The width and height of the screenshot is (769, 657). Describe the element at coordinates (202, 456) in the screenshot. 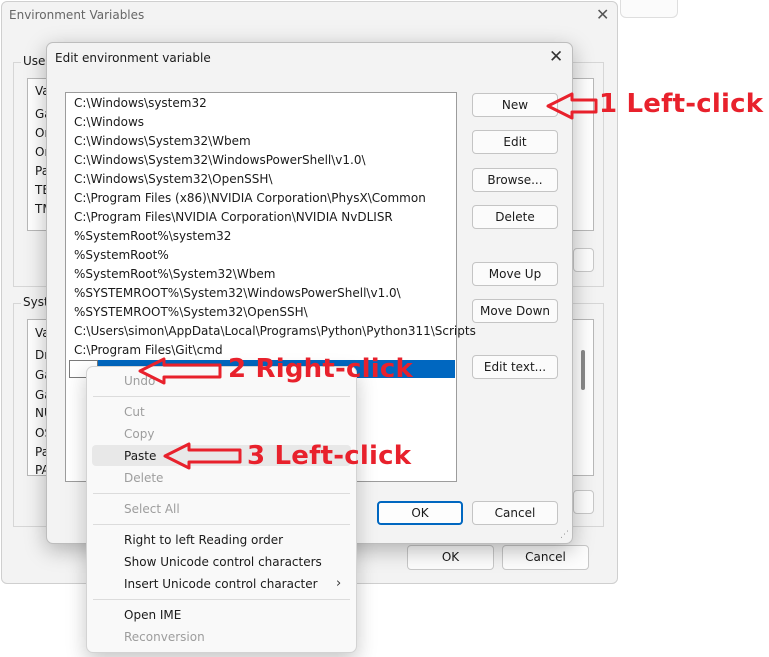

I see `arrow-3-icon` at that location.